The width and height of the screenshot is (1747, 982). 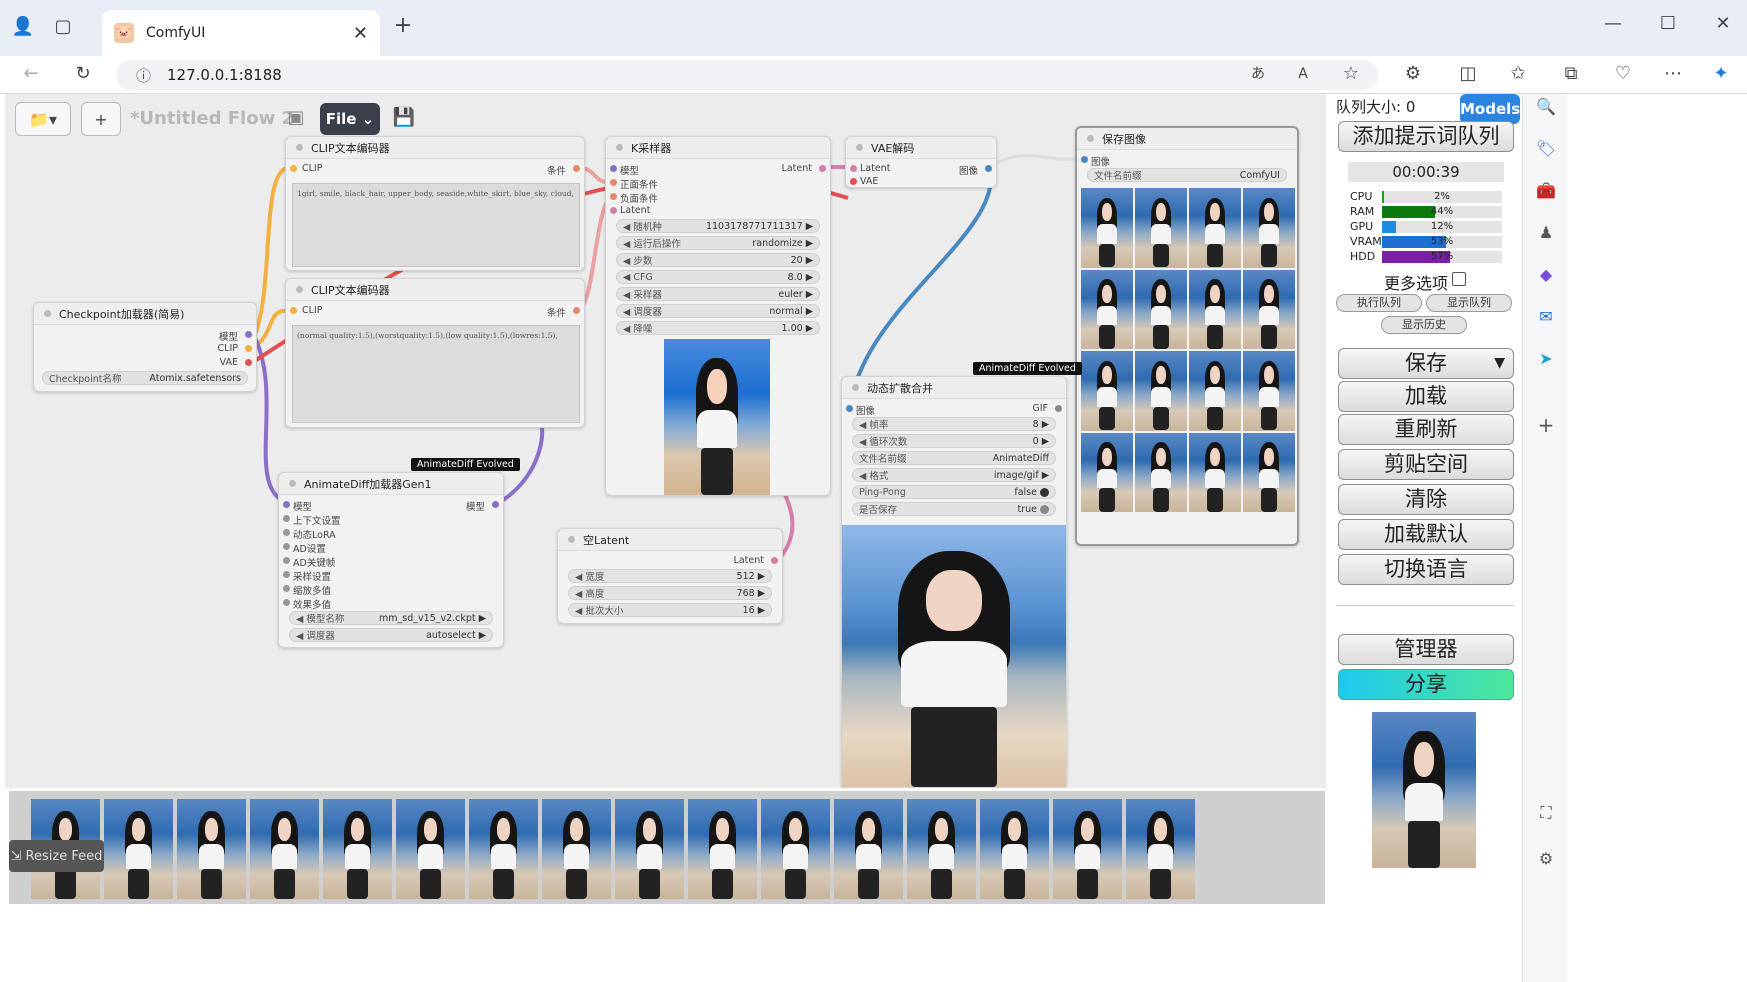 What do you see at coordinates (1469, 303) in the screenshot?
I see `show-queue-button: 显示队列` at bounding box center [1469, 303].